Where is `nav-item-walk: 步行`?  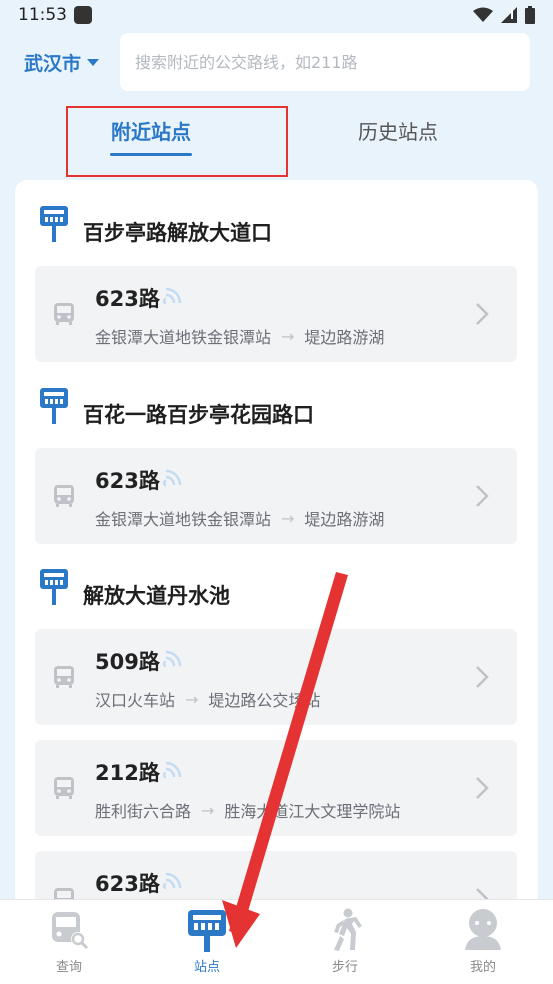
nav-item-walk: 步行 is located at coordinates (345, 942).